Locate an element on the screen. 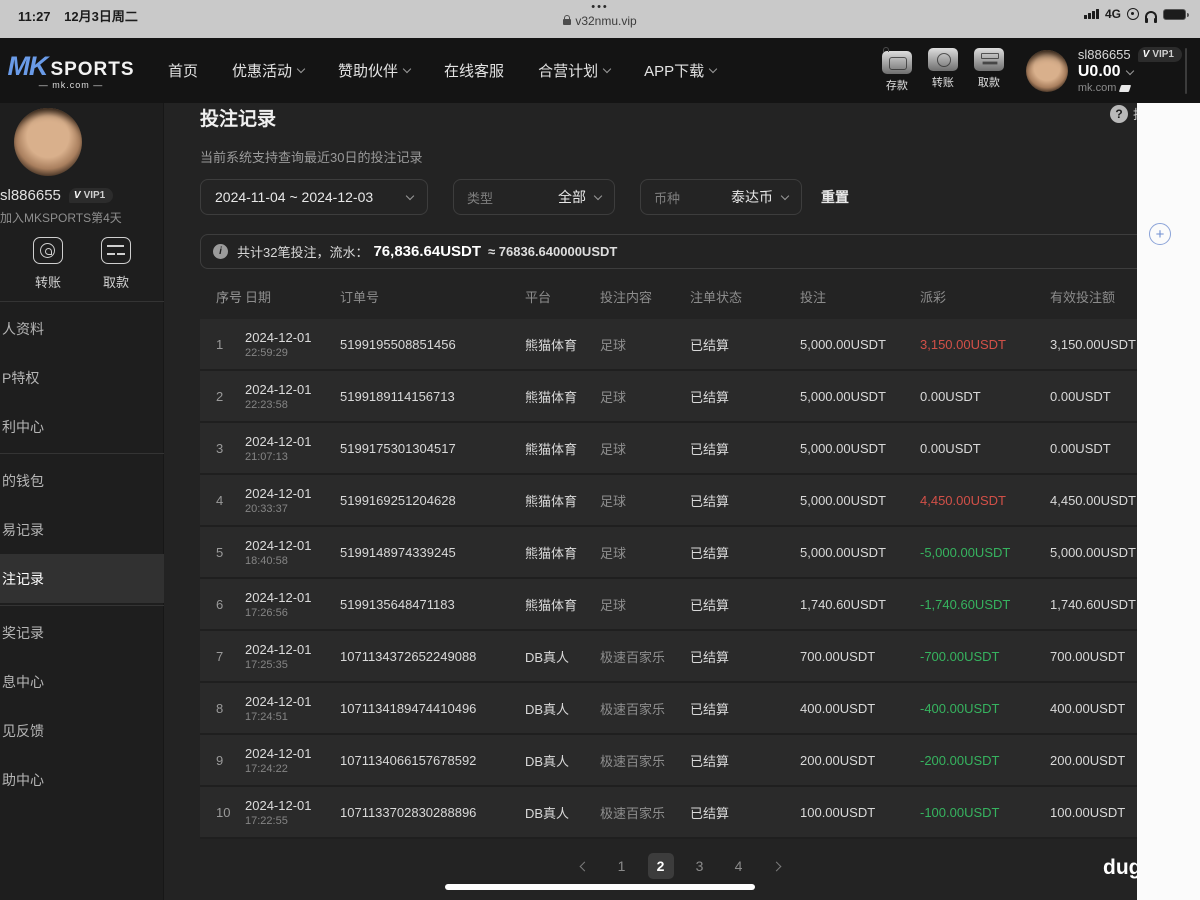  column-header: 日期 is located at coordinates (258, 297).